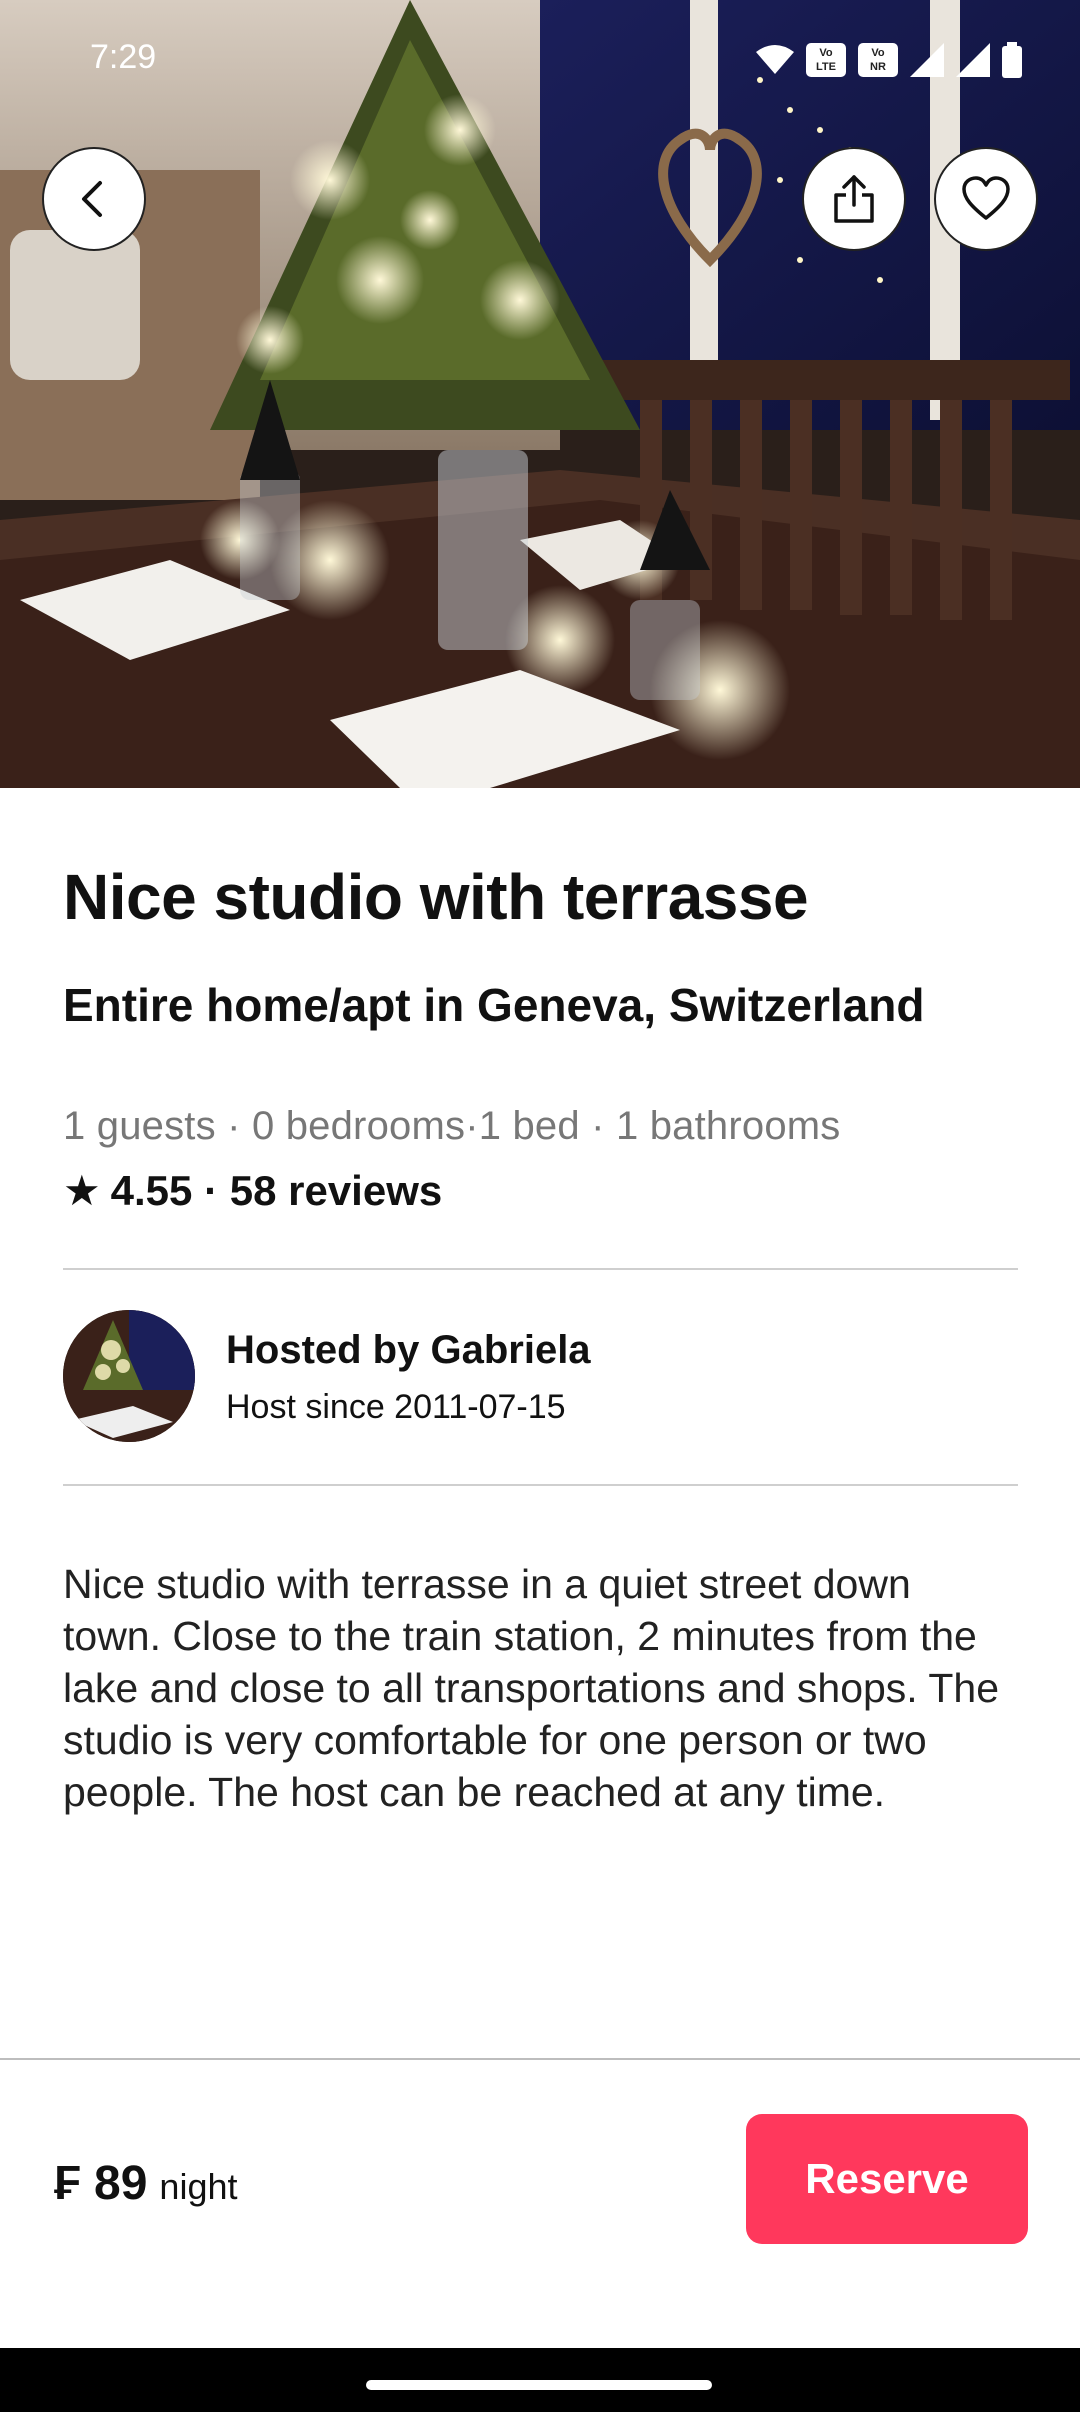 This screenshot has height=2412, width=1080. What do you see at coordinates (396, 1407) in the screenshot?
I see `host-since: Host since 2011-07-15` at bounding box center [396, 1407].